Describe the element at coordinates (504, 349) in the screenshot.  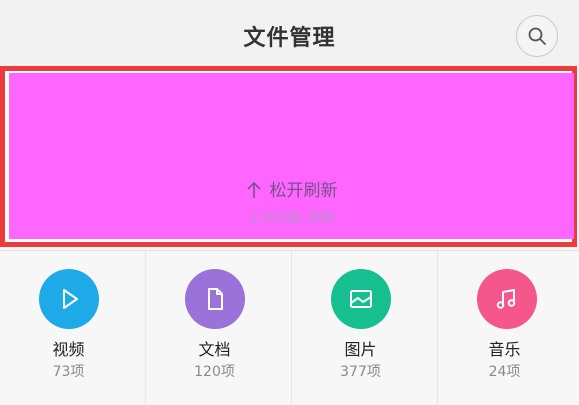
I see `category-label: 音乐` at that location.